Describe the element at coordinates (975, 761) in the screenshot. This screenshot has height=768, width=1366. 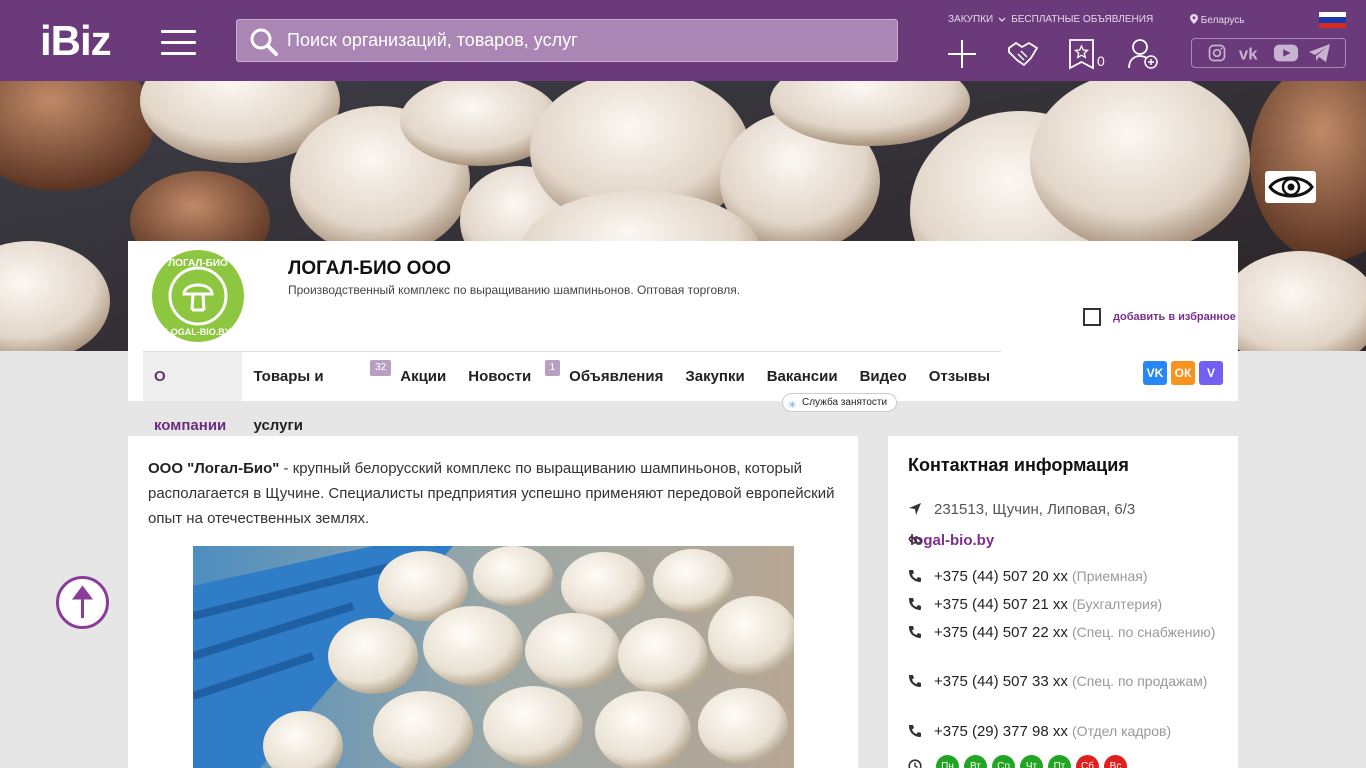
I see `day-tue: Вт` at that location.